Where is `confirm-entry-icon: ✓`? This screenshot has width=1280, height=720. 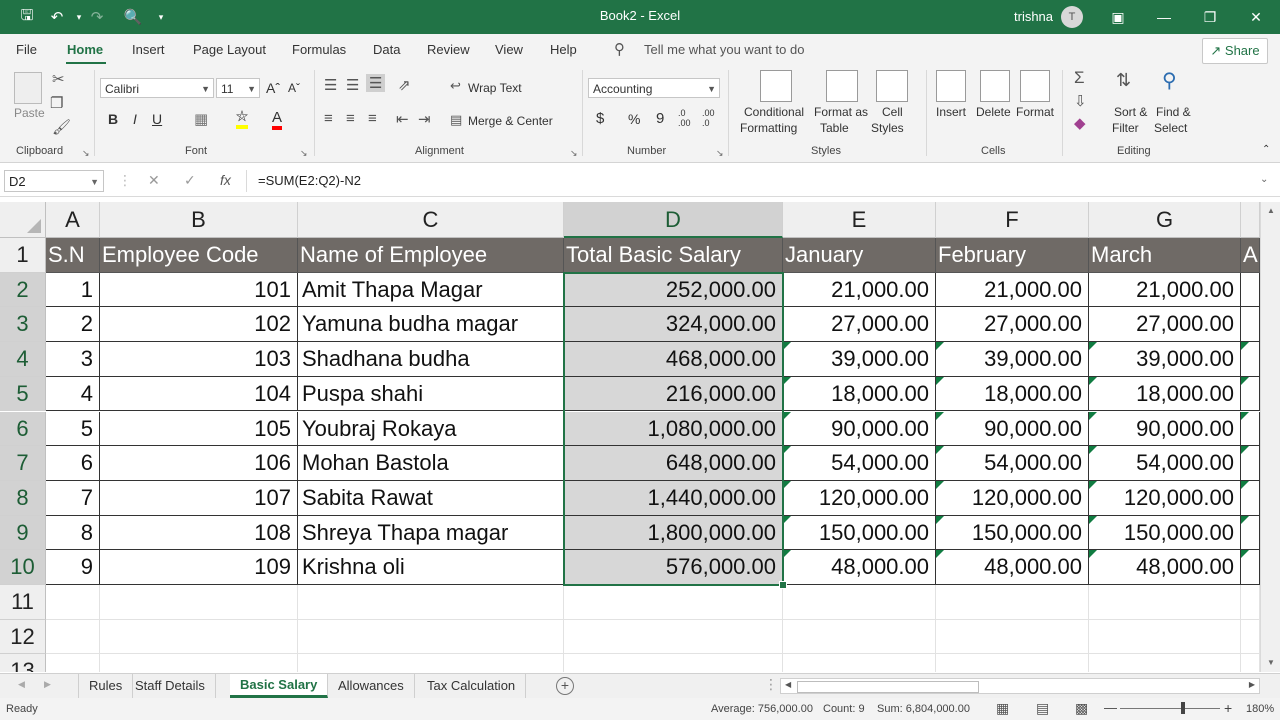
confirm-entry-icon: ✓ is located at coordinates (190, 180).